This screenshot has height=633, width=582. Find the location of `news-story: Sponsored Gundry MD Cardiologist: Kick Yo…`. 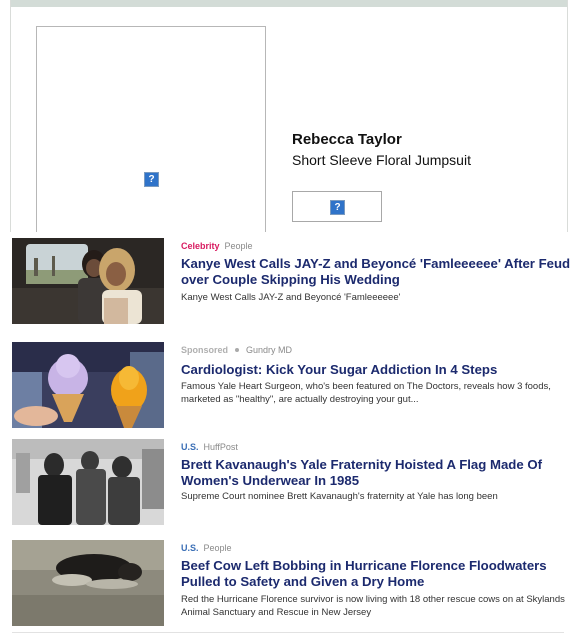

news-story: Sponsored Gundry MD Cardiologist: Kick Yo… is located at coordinates (294, 383).